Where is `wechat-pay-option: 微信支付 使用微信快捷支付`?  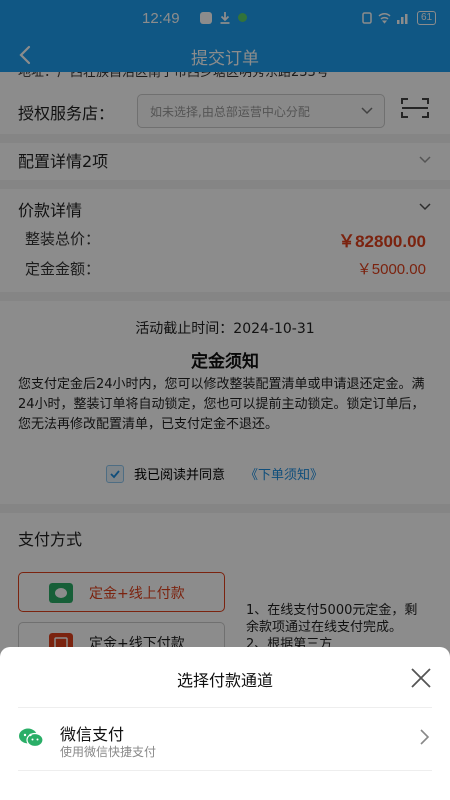 wechat-pay-option: 微信支付 使用微信快捷支付 is located at coordinates (225, 738).